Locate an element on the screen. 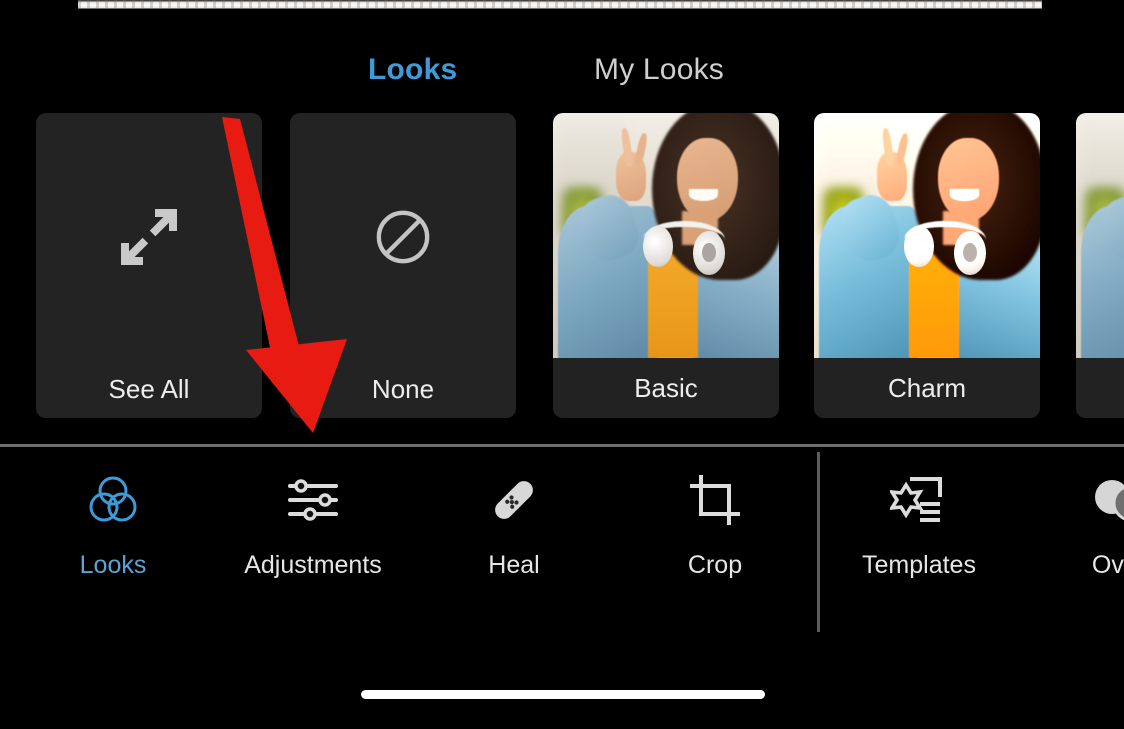 This screenshot has height=729, width=1124. home-indicator-bar is located at coordinates (563, 694).